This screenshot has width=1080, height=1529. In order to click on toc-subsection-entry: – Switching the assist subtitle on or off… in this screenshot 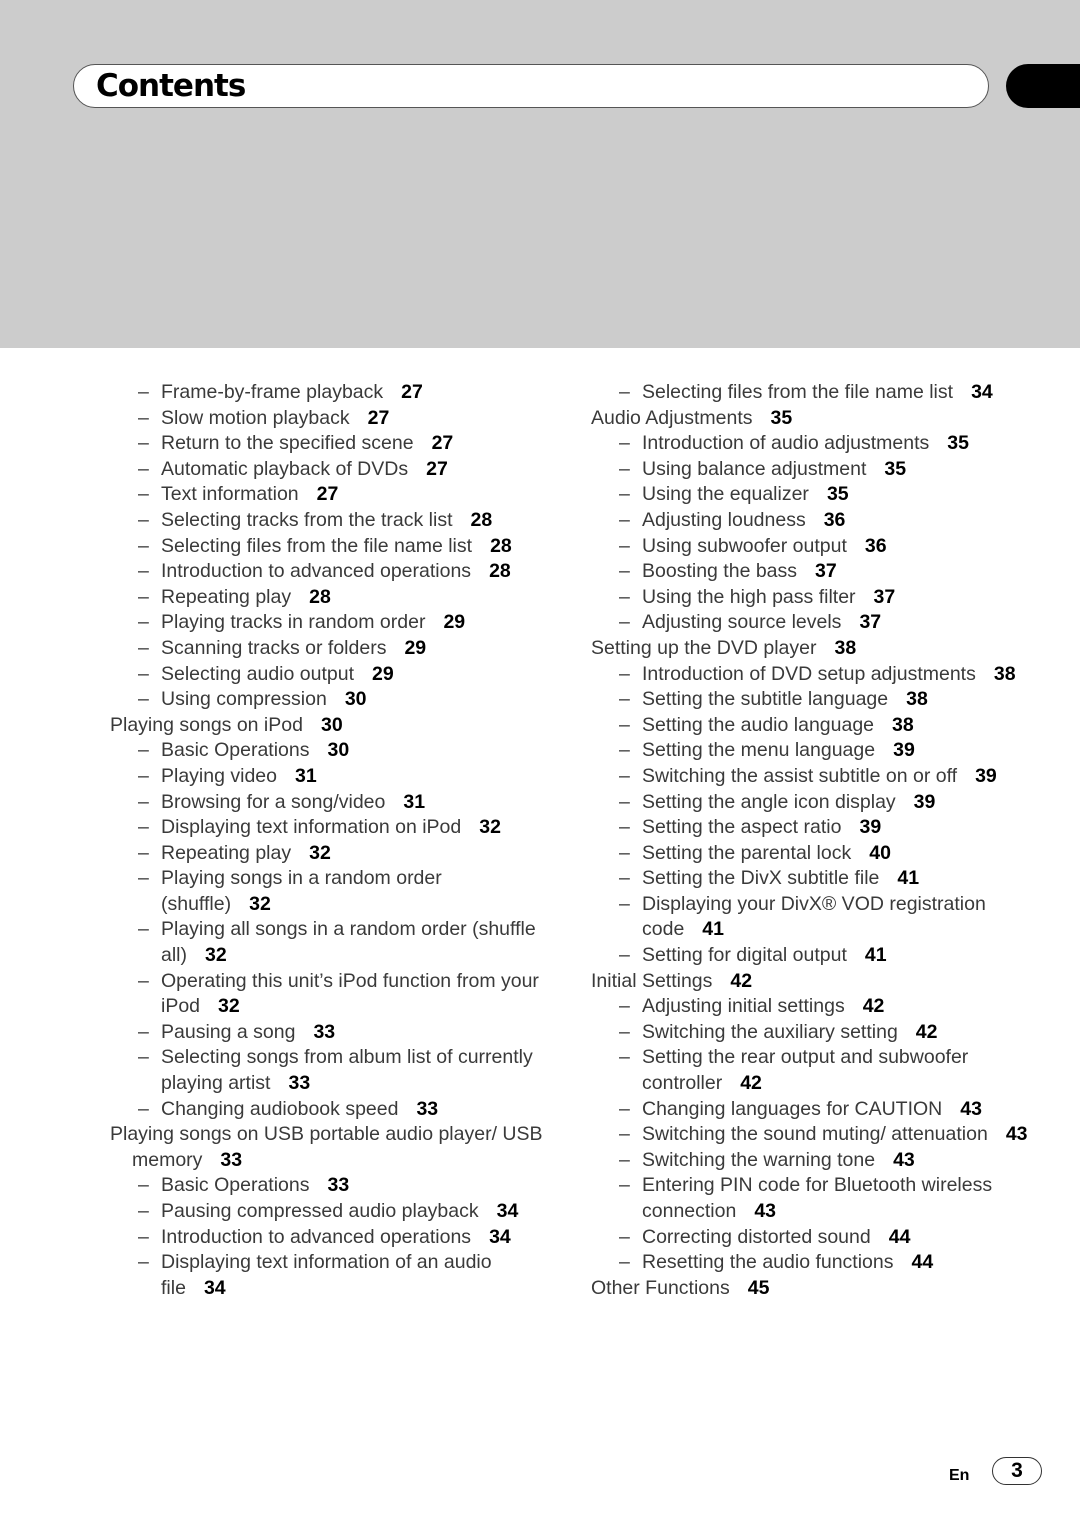, I will do `click(811, 777)`.